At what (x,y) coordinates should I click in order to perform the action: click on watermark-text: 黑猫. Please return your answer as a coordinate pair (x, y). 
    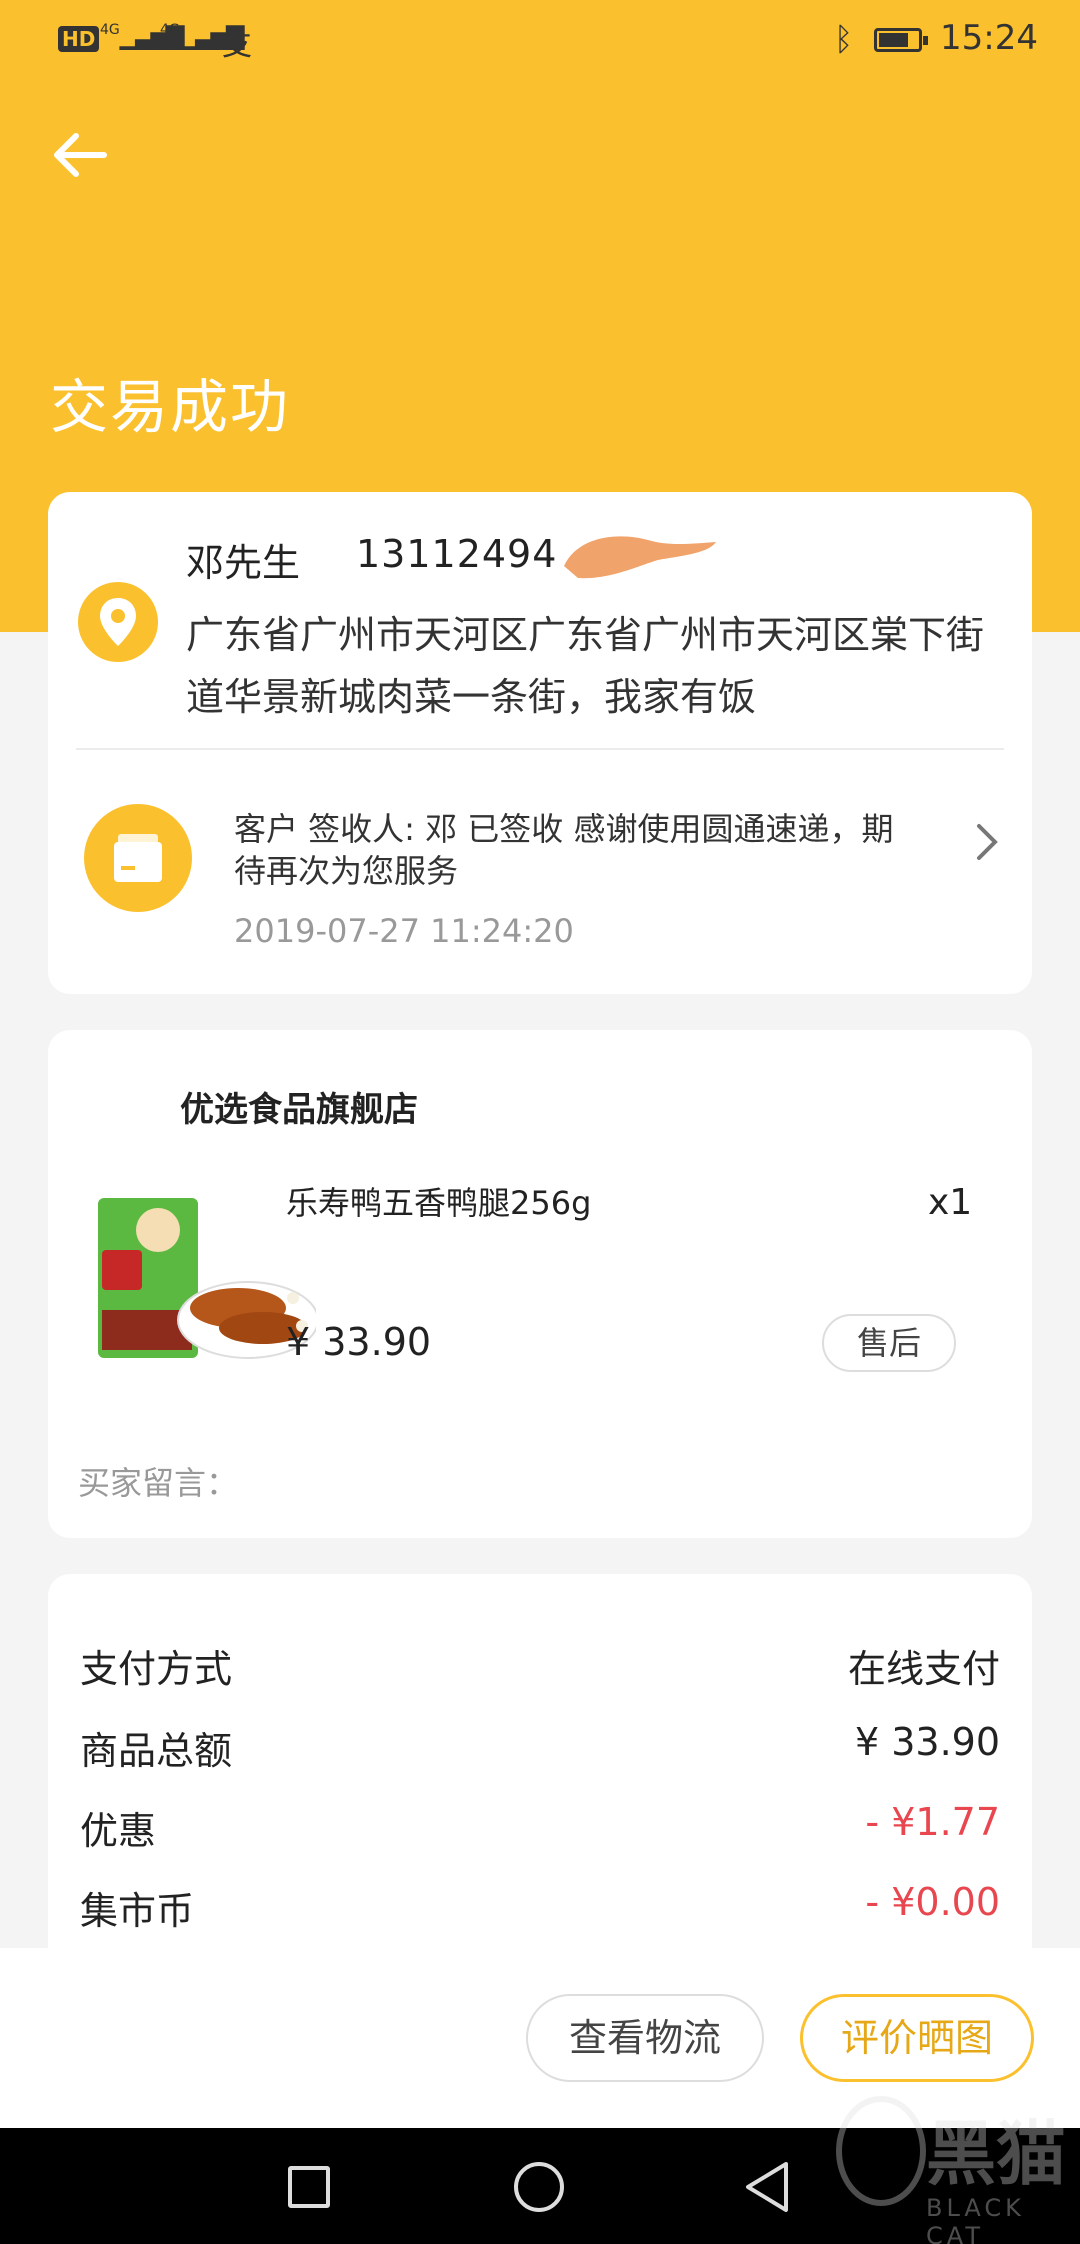
    Looking at the image, I should click on (996, 2154).